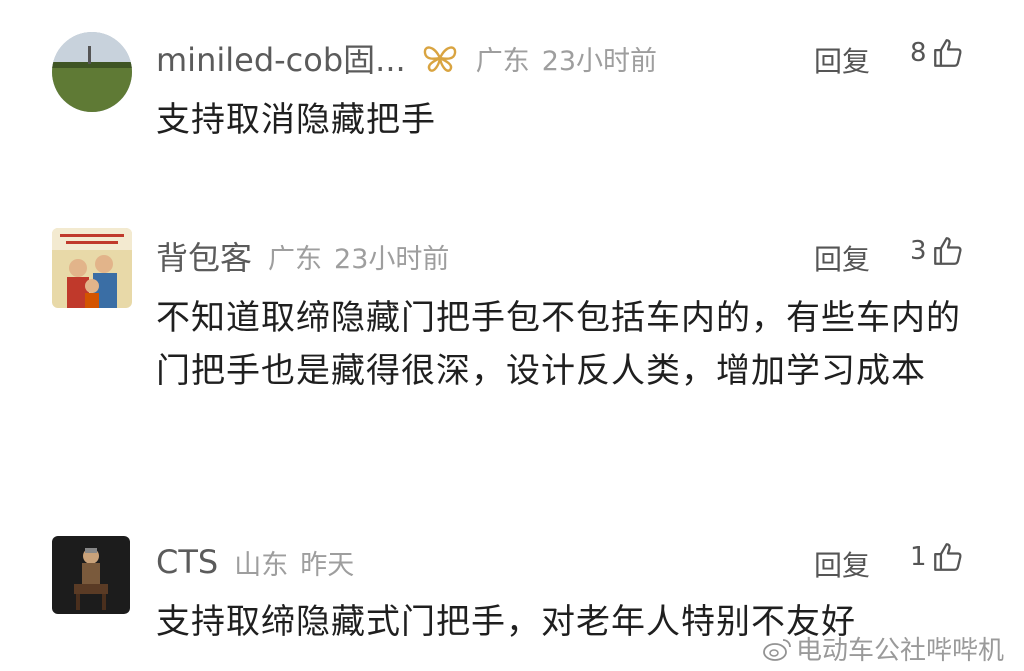 This screenshot has width=1024, height=671. I want to click on location: 山东, so click(261, 565).